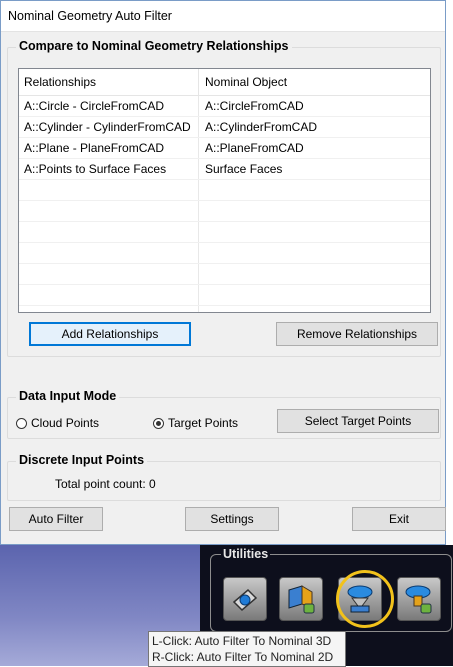 The image size is (453, 667). Describe the element at coordinates (254, 148) in the screenshot. I see `nominal-cell: A::PlaneFromCAD` at that location.